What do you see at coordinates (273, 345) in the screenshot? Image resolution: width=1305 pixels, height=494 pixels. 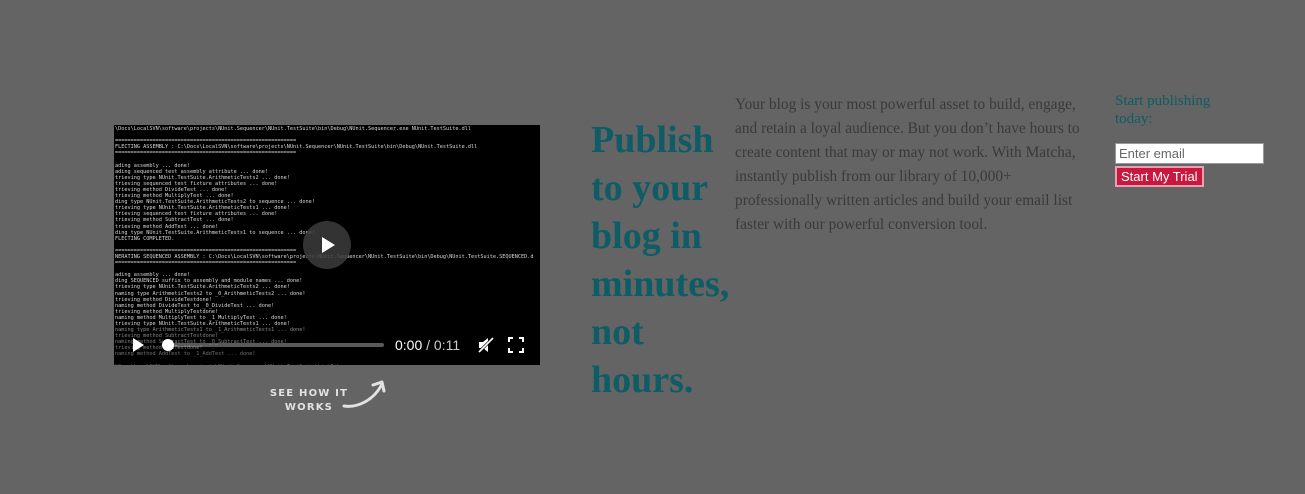 I see `progress-bar` at bounding box center [273, 345].